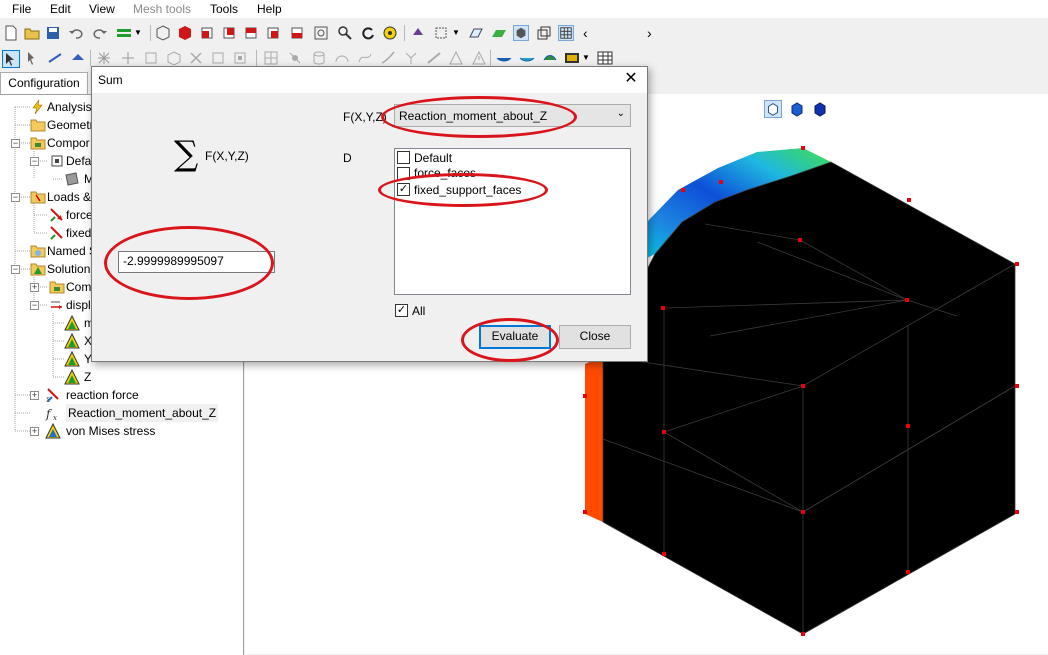 This screenshot has height=655, width=1048. Describe the element at coordinates (388, 58) in the screenshot. I see `sweep-icon` at that location.